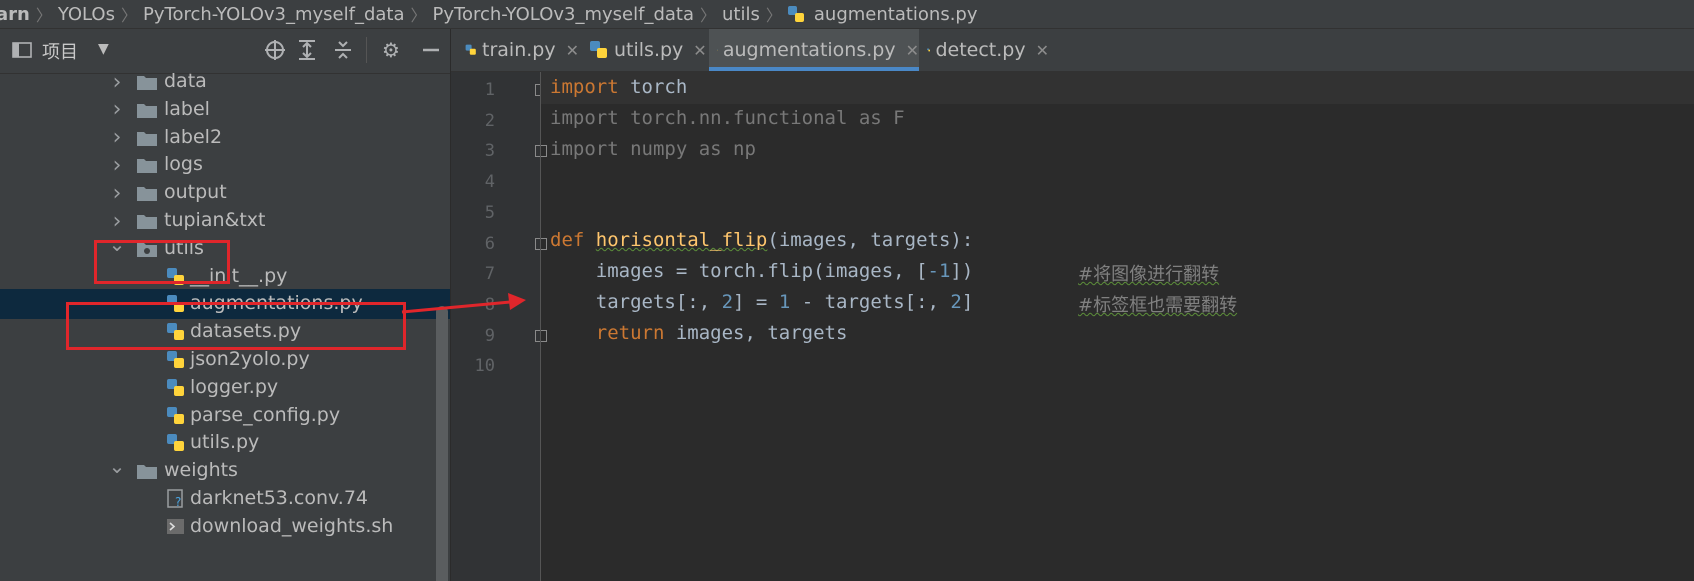 This screenshot has width=1694, height=581. Describe the element at coordinates (463, 303) in the screenshot. I see `annotation-arrow` at that location.